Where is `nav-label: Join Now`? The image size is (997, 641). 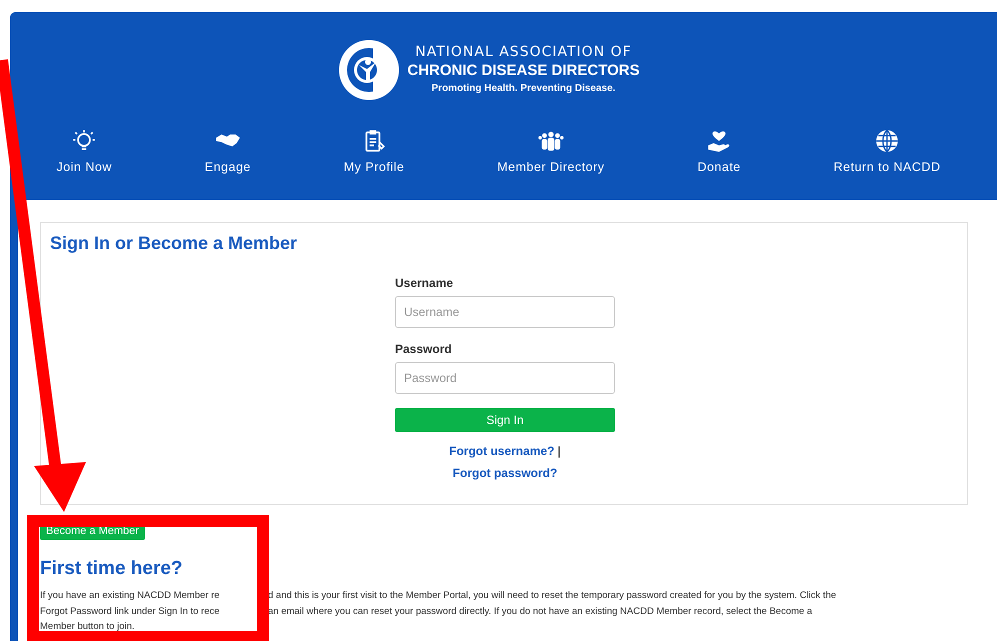
nav-label: Join Now is located at coordinates (84, 167).